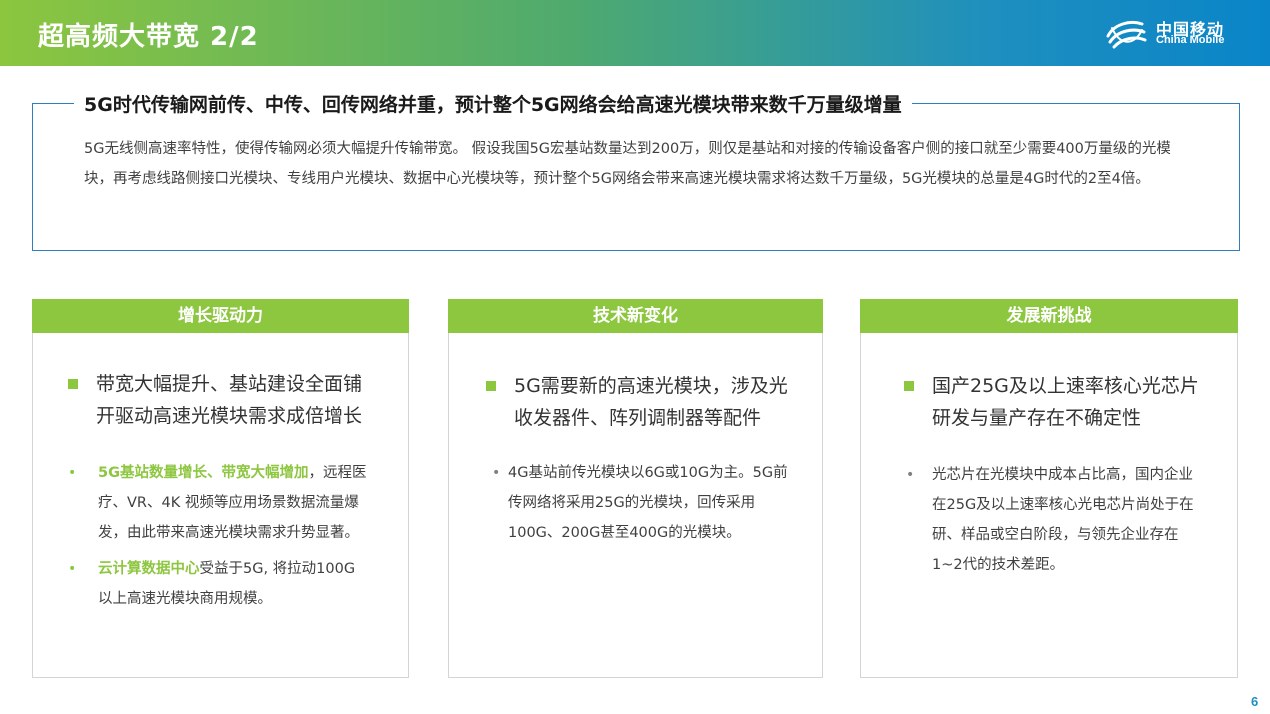 Image resolution: width=1270 pixels, height=714 pixels. I want to click on china-mobile-logo-icon, so click(1126, 35).